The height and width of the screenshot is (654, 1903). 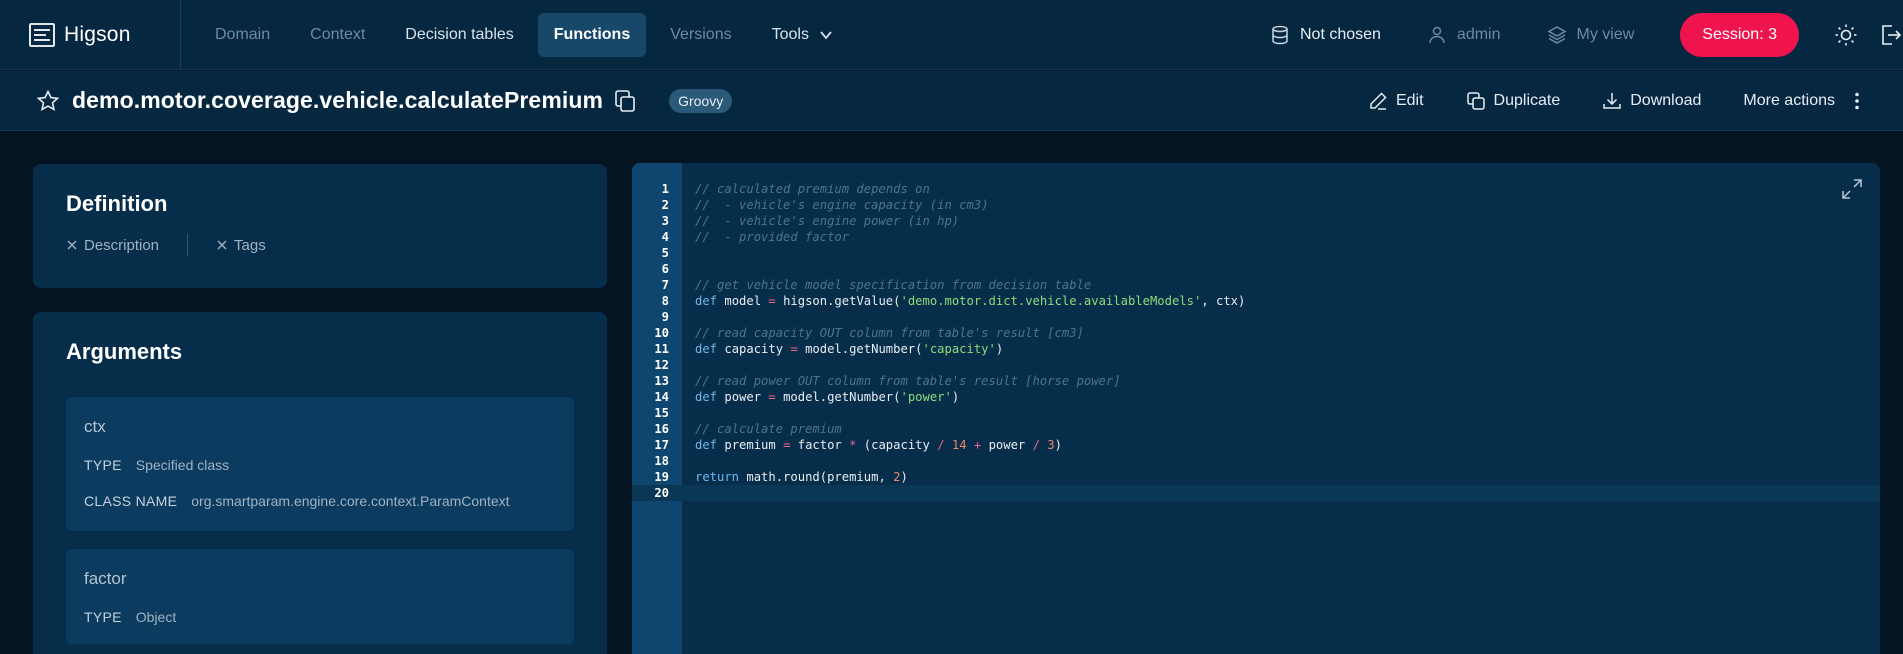 I want to click on line-number: 11, so click(x=661, y=349).